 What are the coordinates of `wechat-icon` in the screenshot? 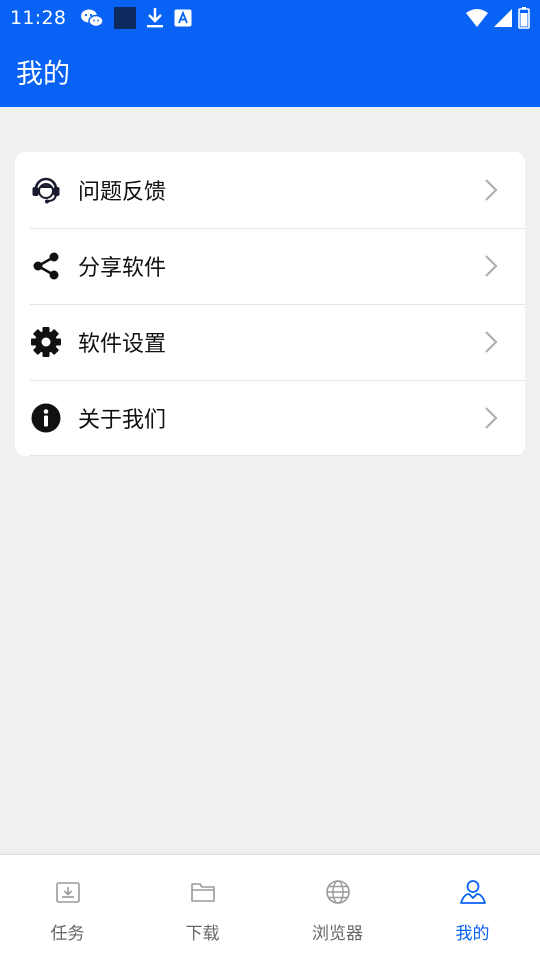 It's located at (92, 18).